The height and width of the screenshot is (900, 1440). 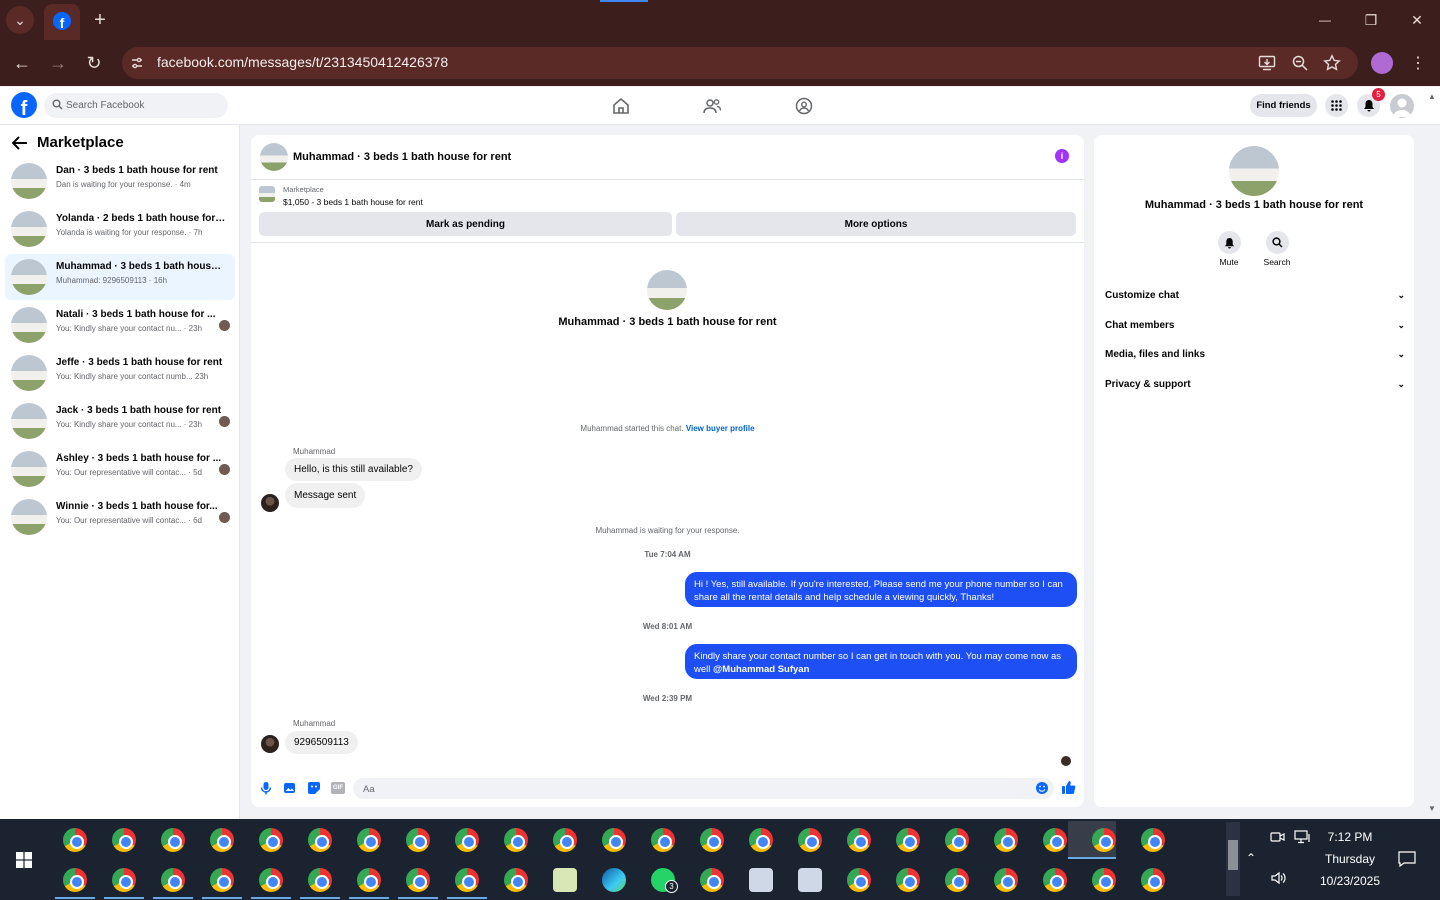 I want to click on clock-time: 7:12 PM, so click(x=1350, y=837).